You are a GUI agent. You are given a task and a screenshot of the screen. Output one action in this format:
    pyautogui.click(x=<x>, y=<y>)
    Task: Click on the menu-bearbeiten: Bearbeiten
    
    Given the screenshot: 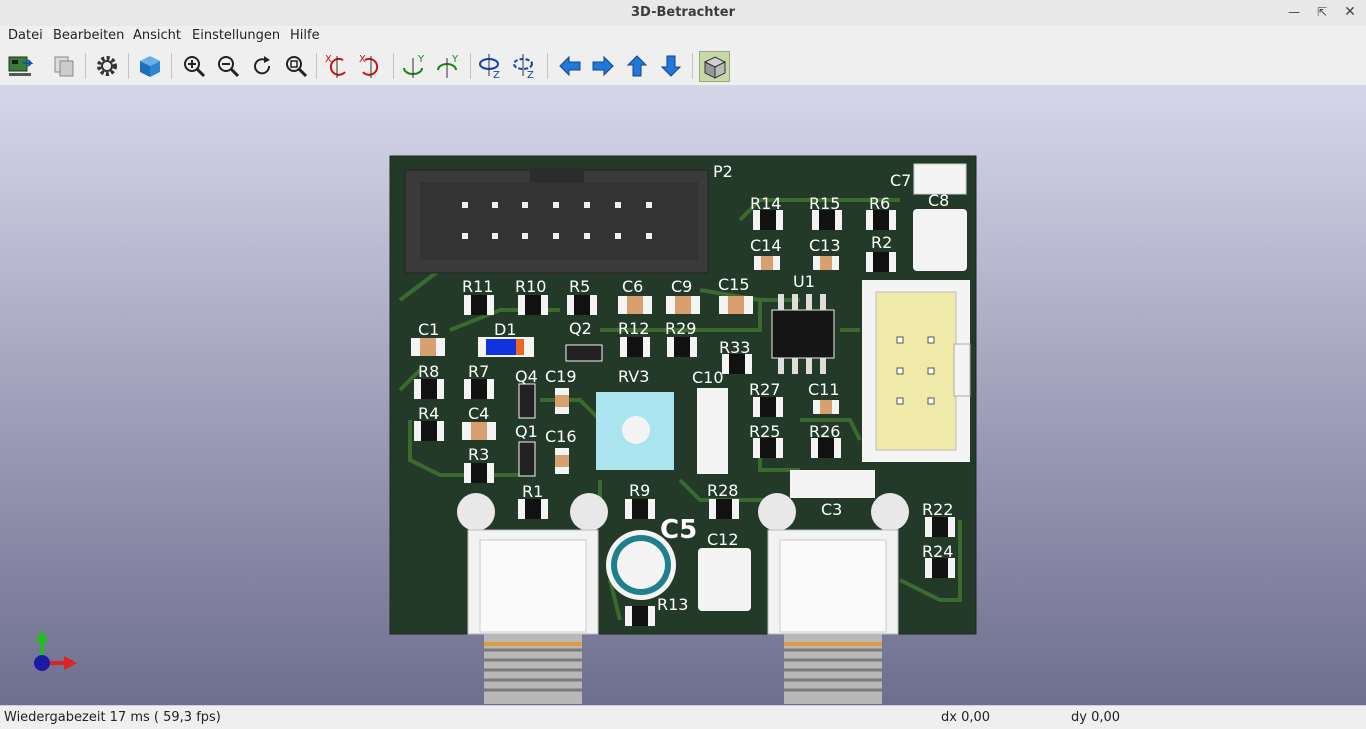 What is the action you would take?
    pyautogui.click(x=88, y=35)
    